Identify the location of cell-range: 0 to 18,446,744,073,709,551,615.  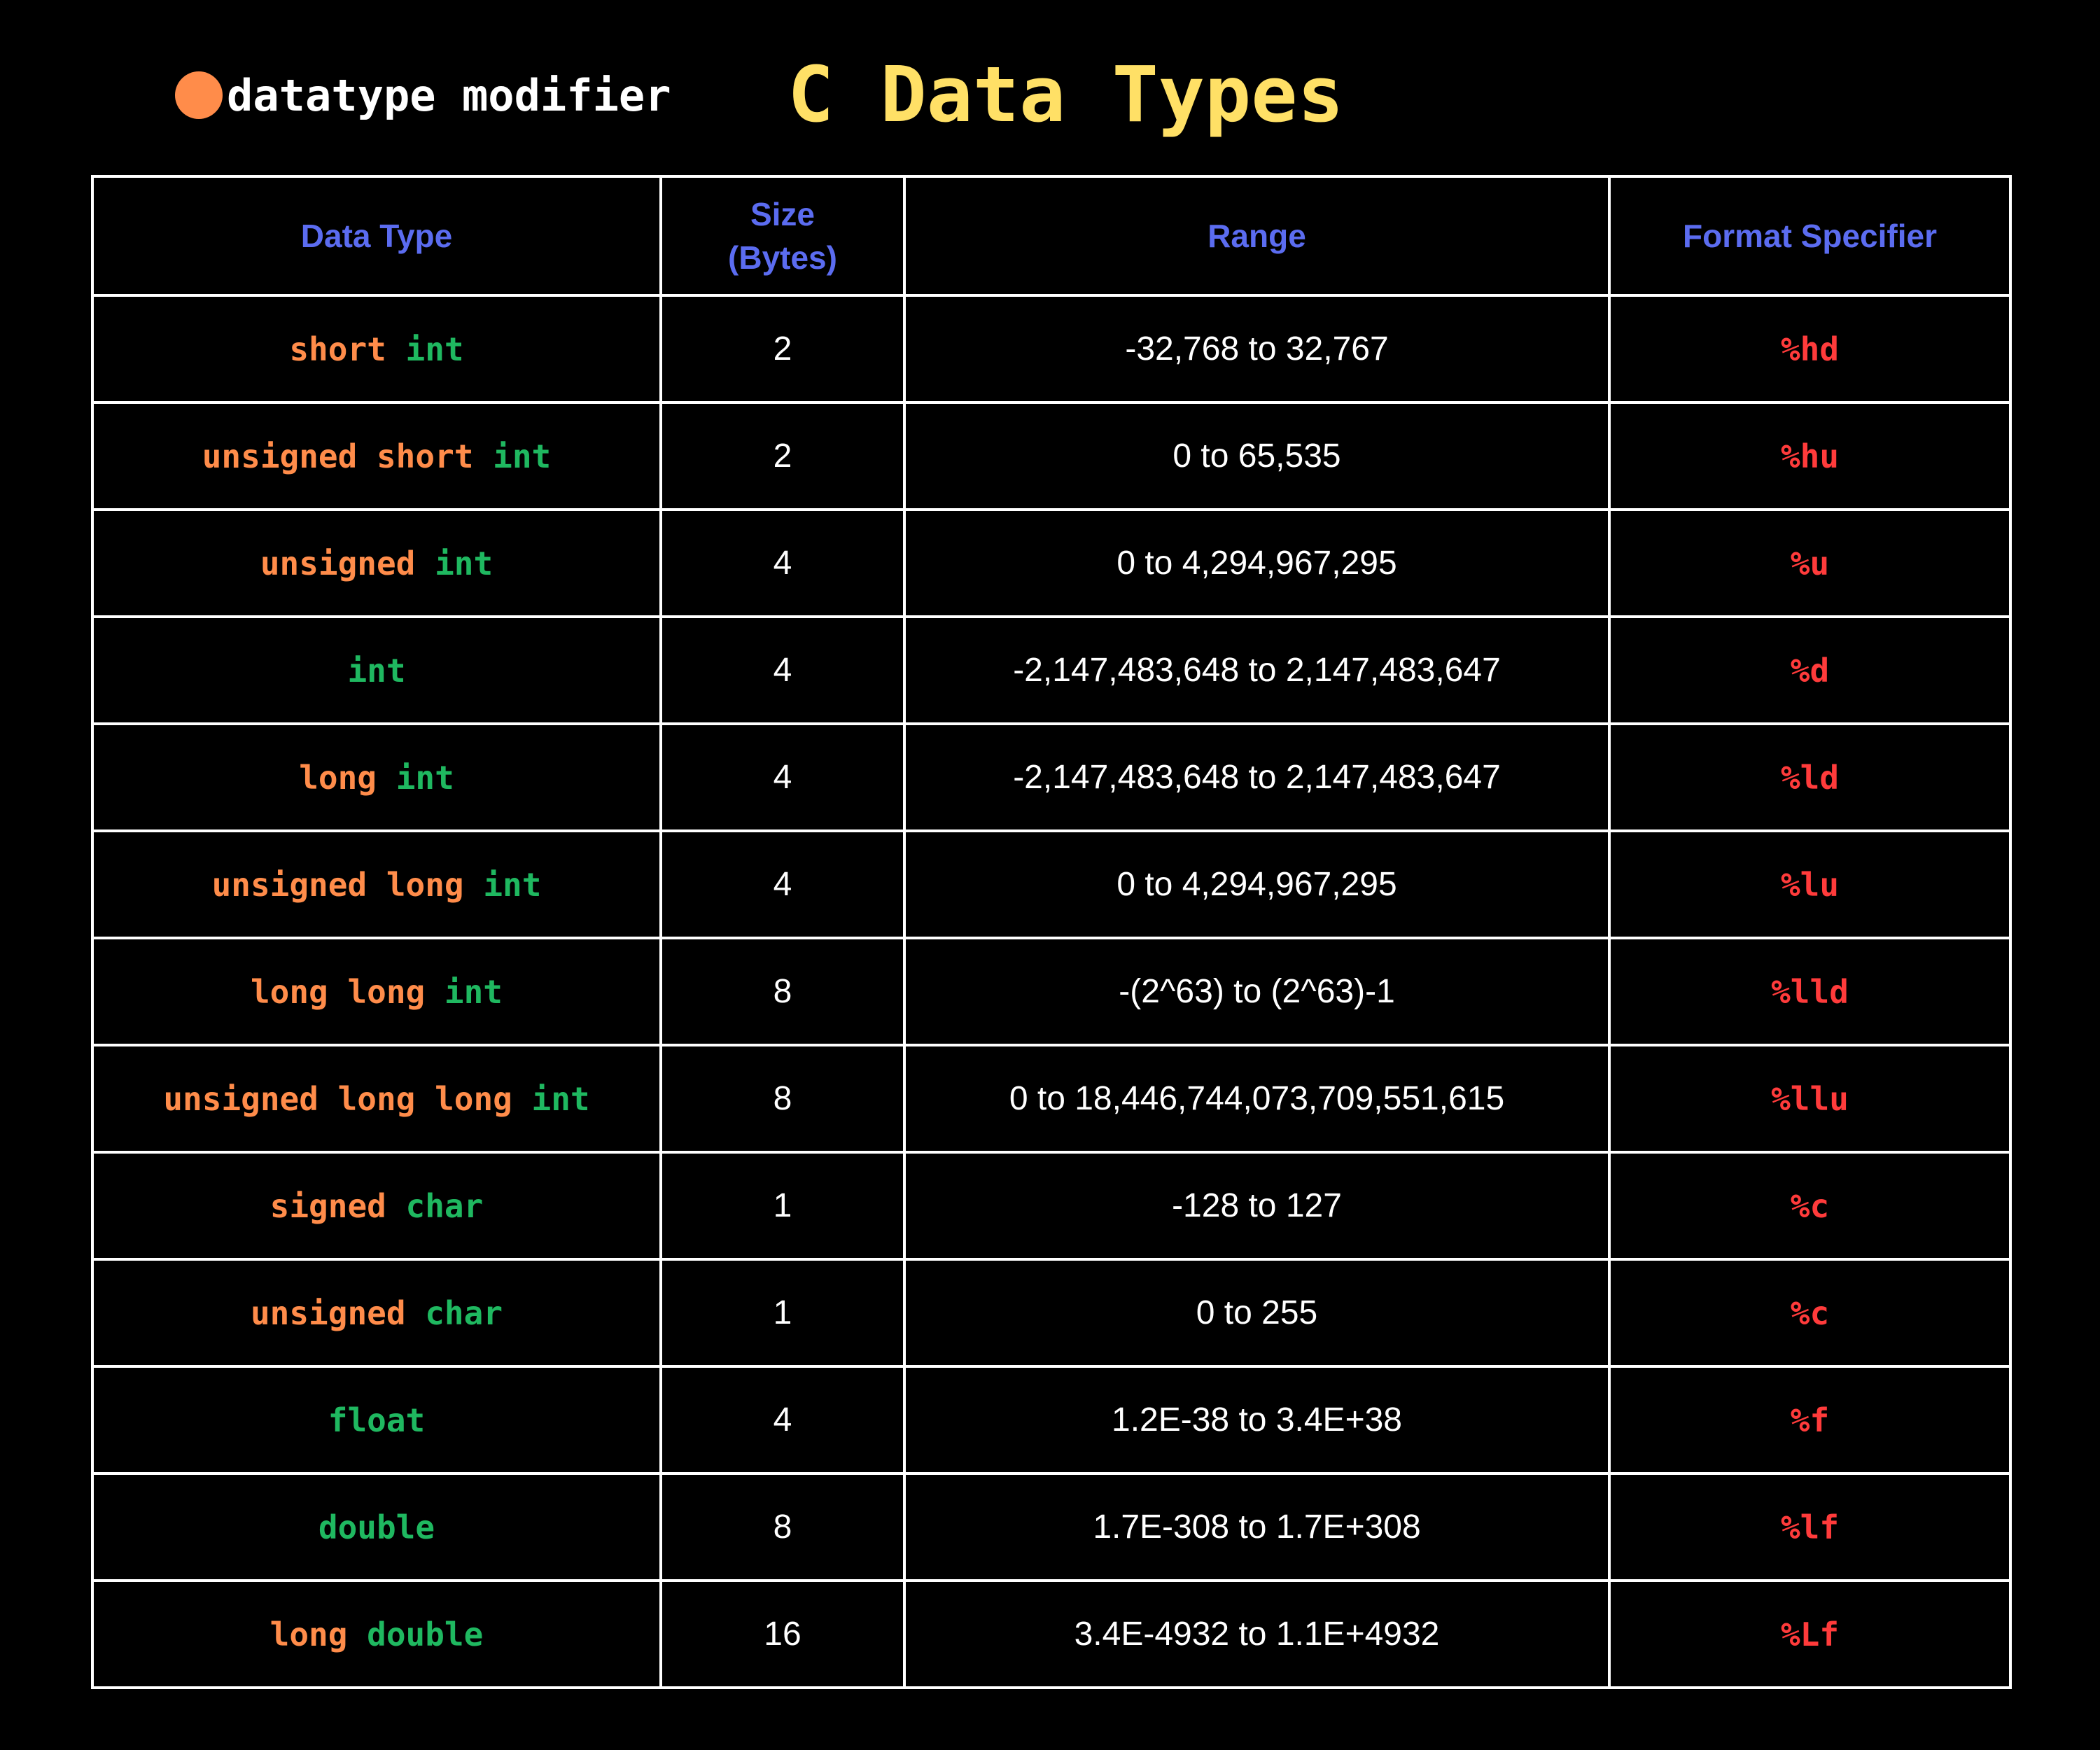
(1257, 1099).